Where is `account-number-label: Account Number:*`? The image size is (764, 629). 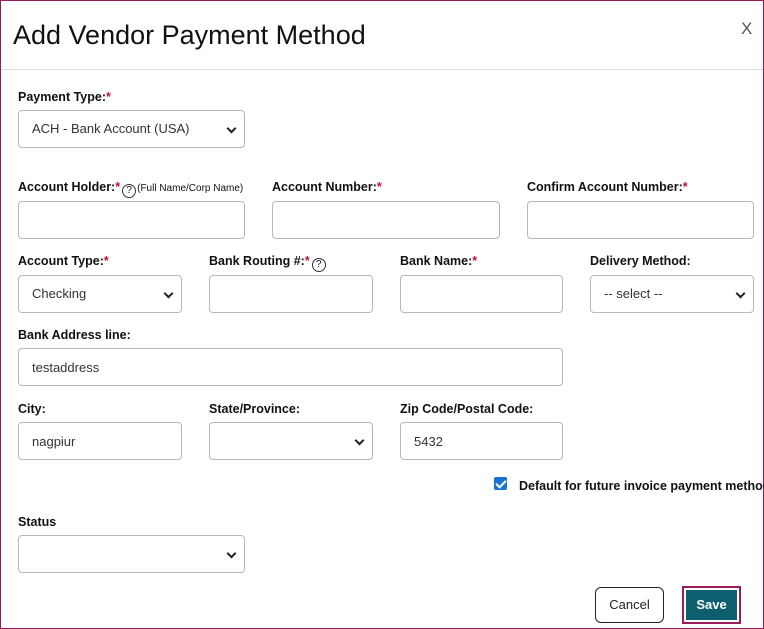 account-number-label: Account Number:* is located at coordinates (327, 187).